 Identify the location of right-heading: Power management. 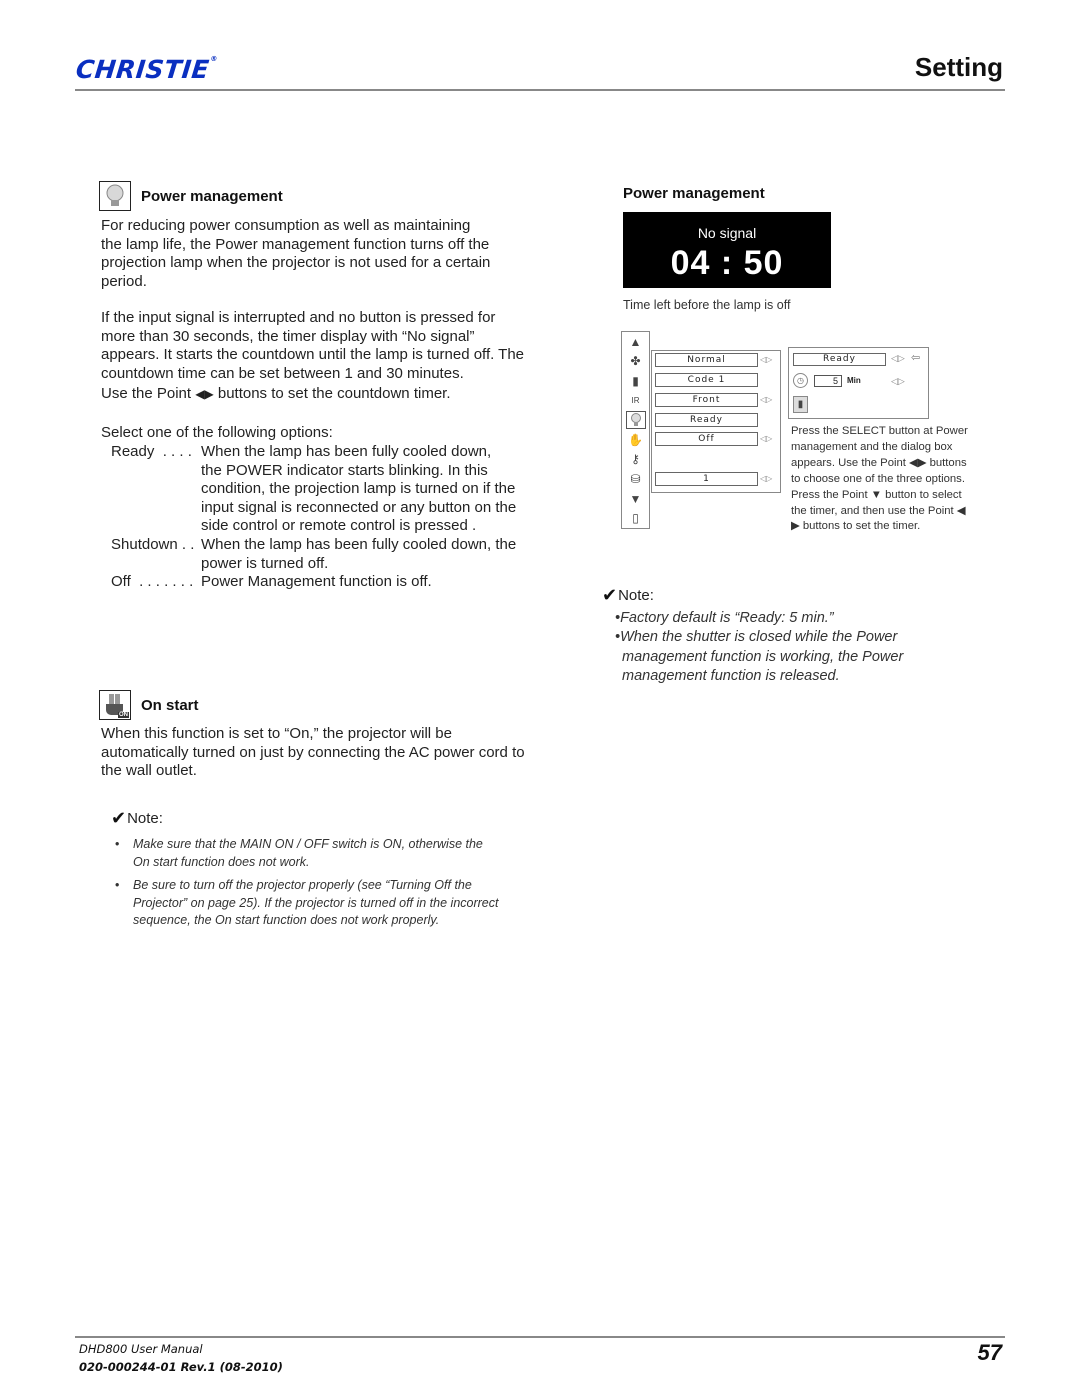
(694, 193).